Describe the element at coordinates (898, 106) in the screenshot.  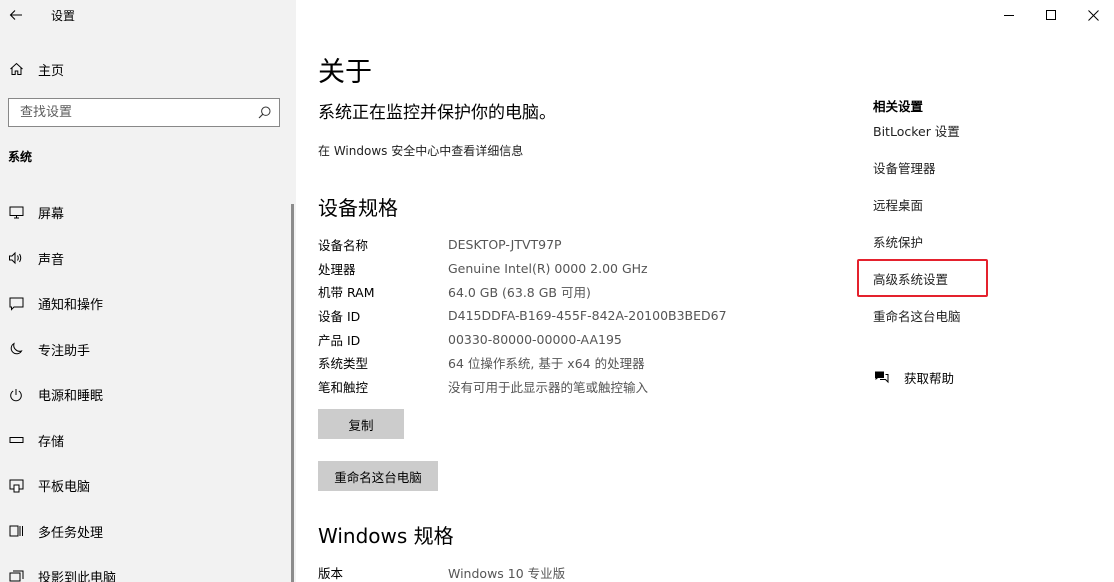
I see `related-settings-title: 相关设置` at that location.